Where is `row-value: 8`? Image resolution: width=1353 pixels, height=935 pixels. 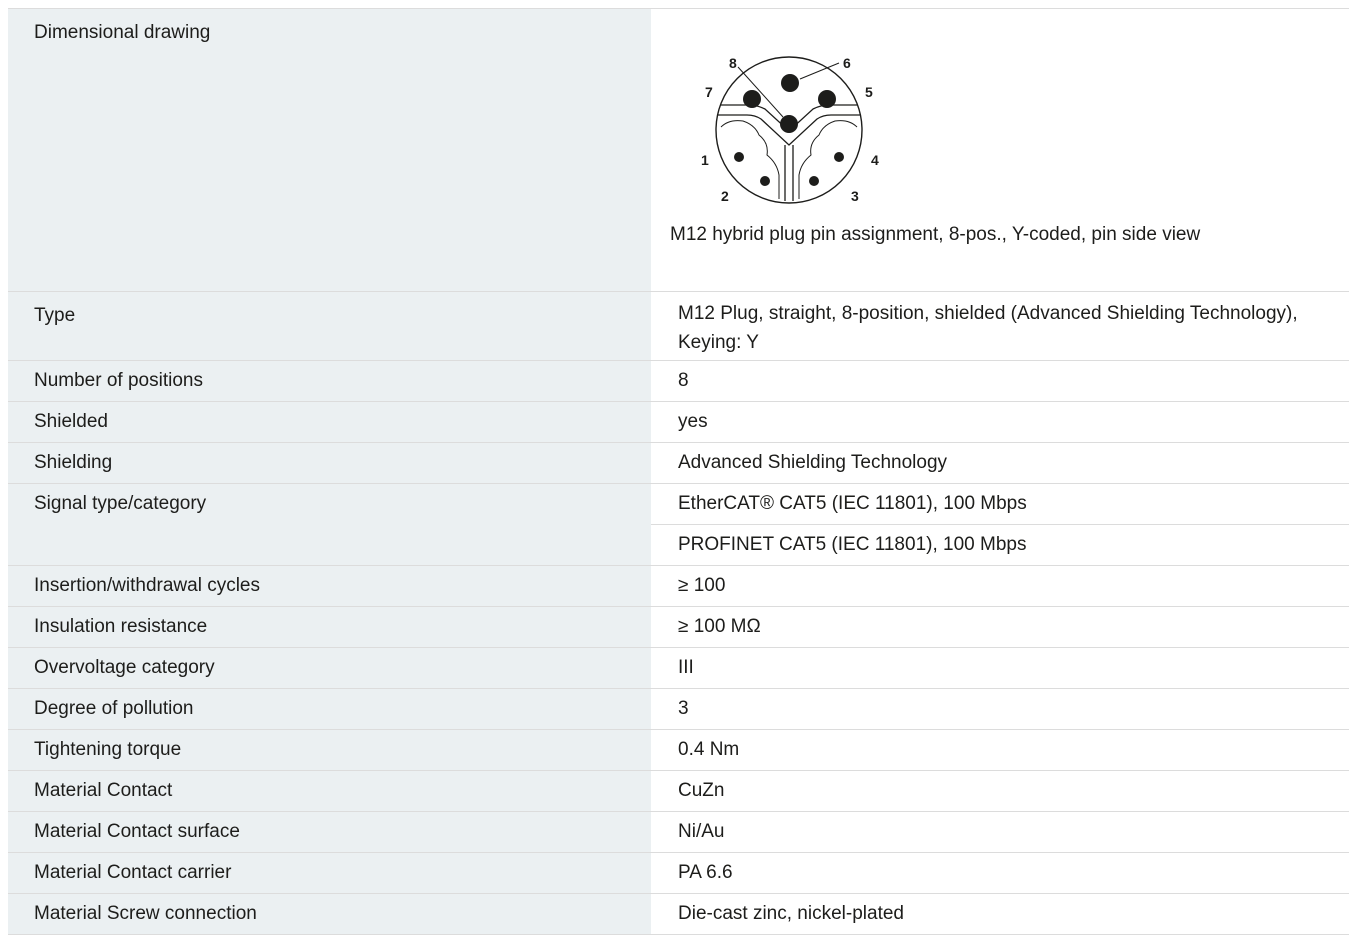
row-value: 8 is located at coordinates (683, 380).